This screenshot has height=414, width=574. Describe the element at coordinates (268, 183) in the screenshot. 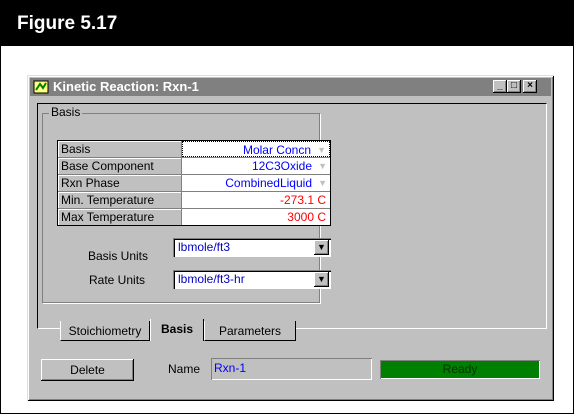

I see `rxn-phase-value: CombinedLiquid` at that location.